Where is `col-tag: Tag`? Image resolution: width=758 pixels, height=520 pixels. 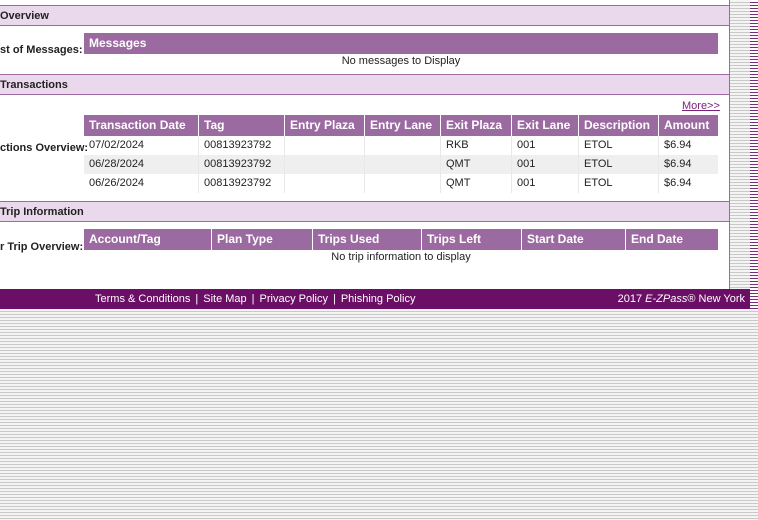 col-tag: Tag is located at coordinates (241, 125).